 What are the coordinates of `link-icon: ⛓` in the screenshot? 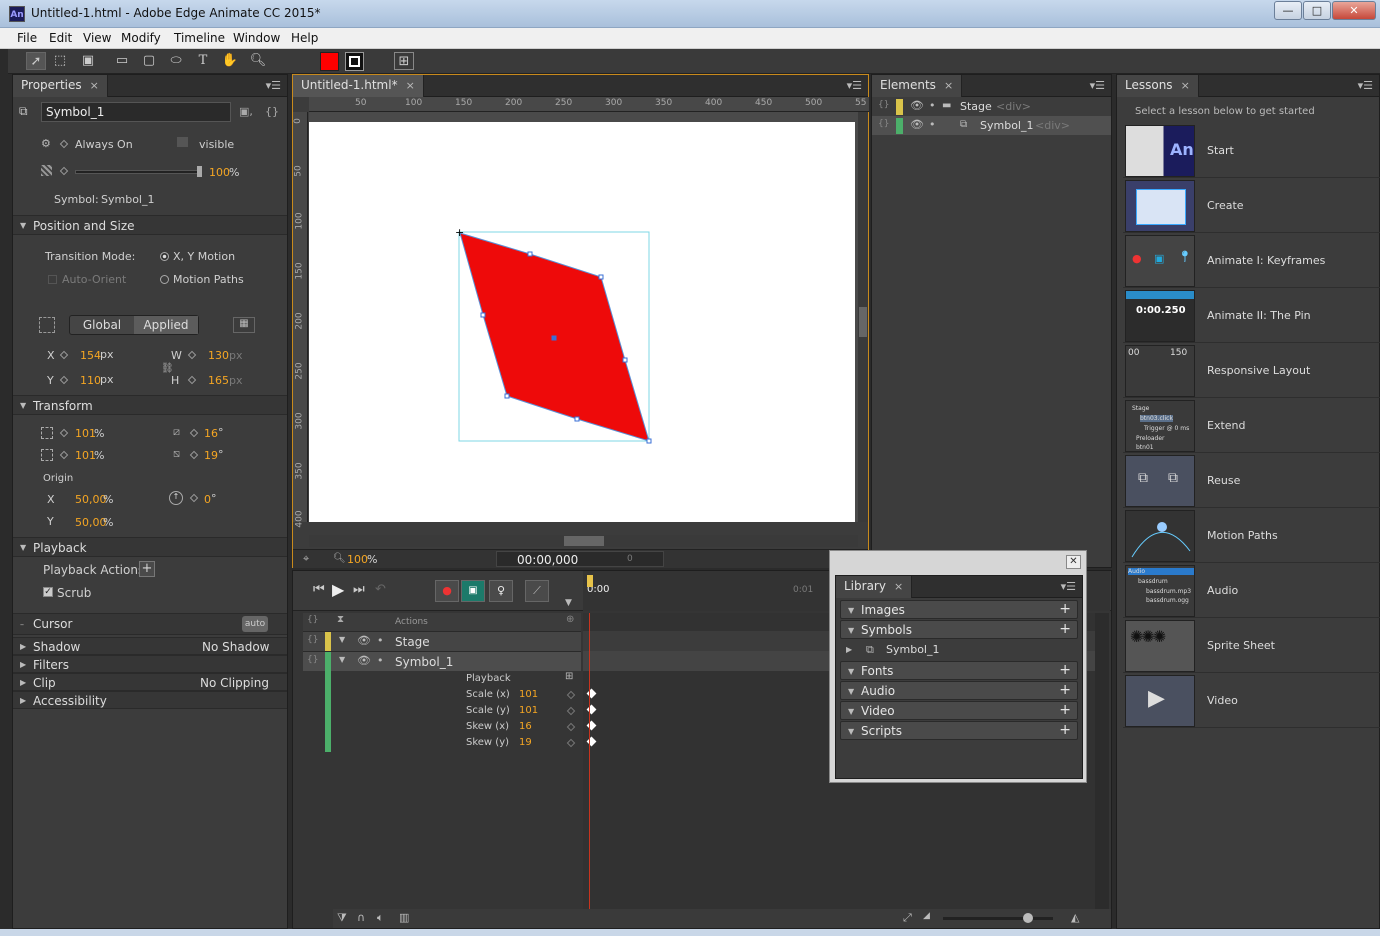 It's located at (167, 368).